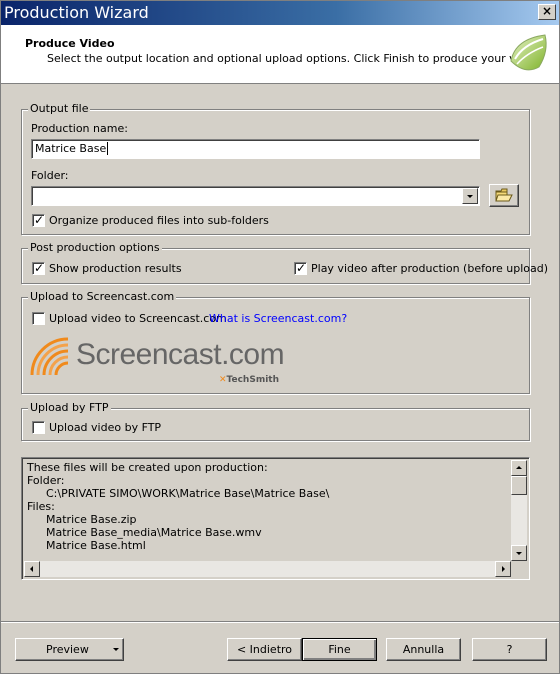 This screenshot has width=560, height=674. What do you see at coordinates (69, 407) in the screenshot?
I see `ftp-group-label: Upload by FTP` at bounding box center [69, 407].